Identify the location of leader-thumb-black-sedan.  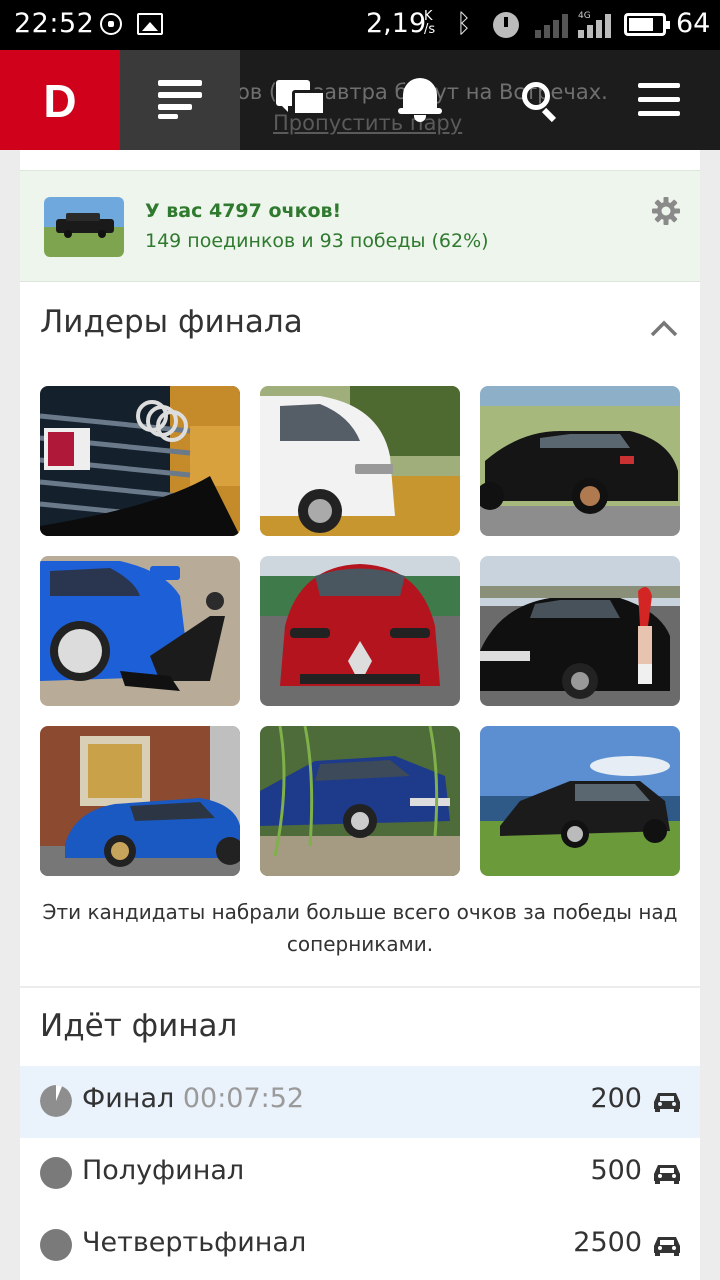
(580, 461).